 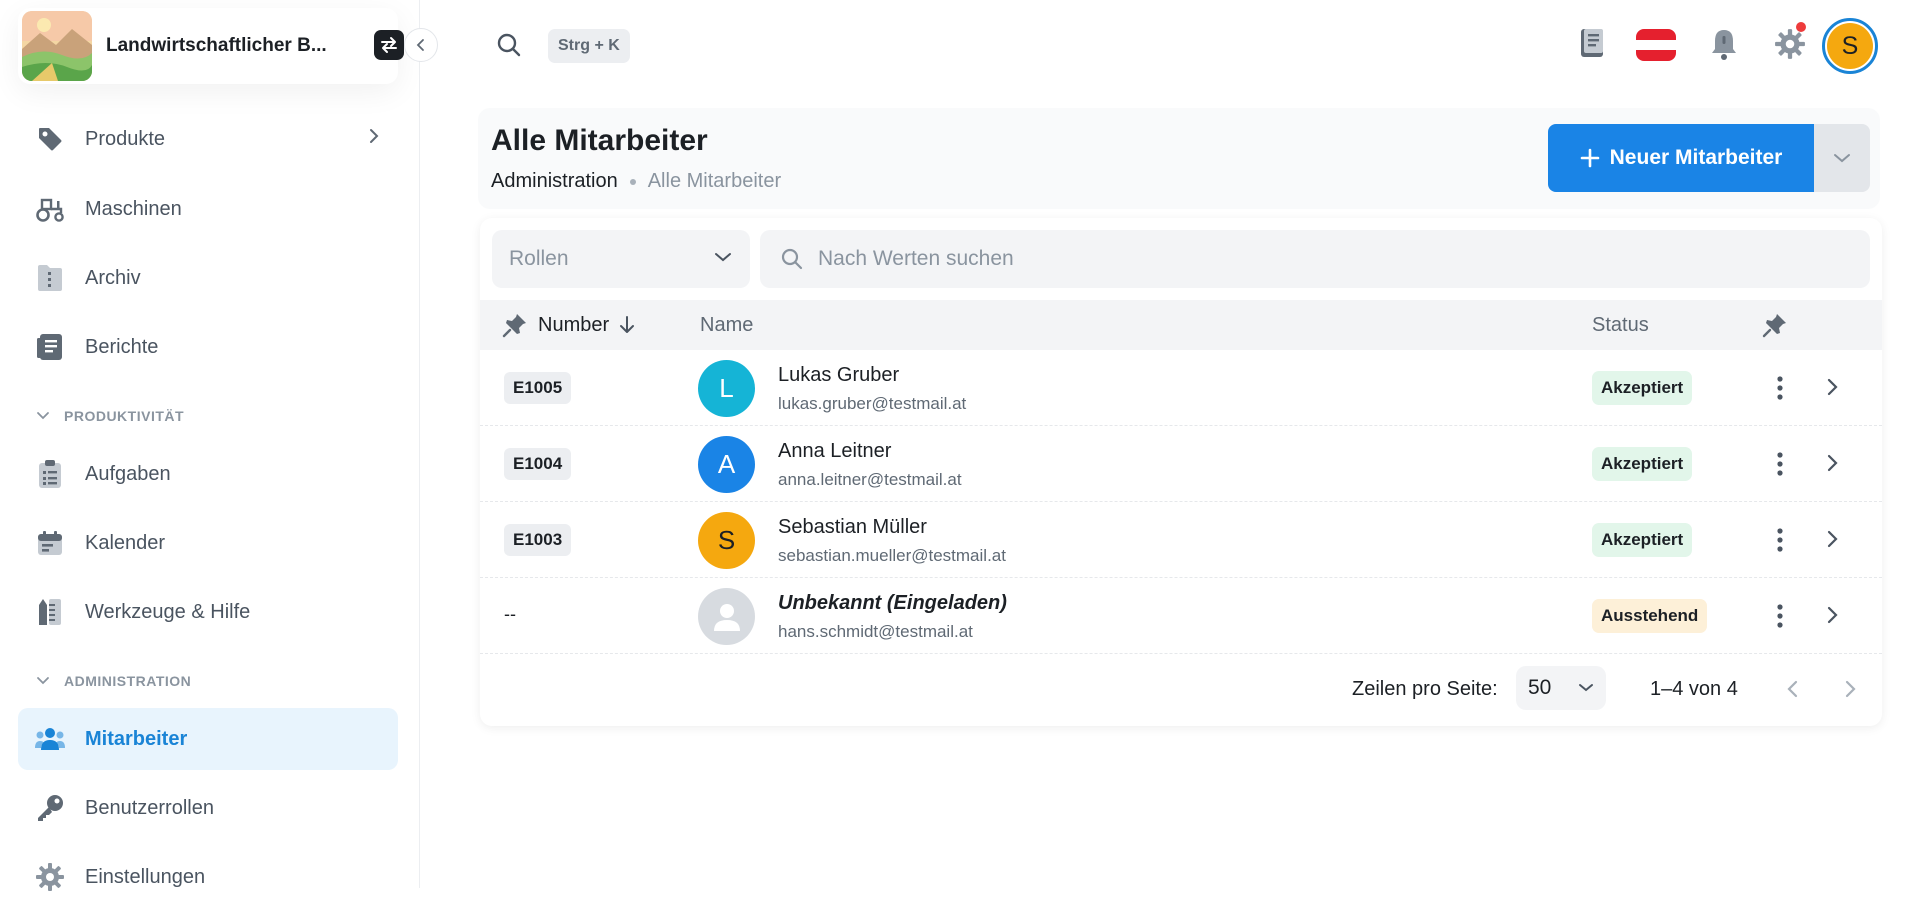 What do you see at coordinates (208, 139) in the screenshot?
I see `sidebar-item-produkte: Produkte` at bounding box center [208, 139].